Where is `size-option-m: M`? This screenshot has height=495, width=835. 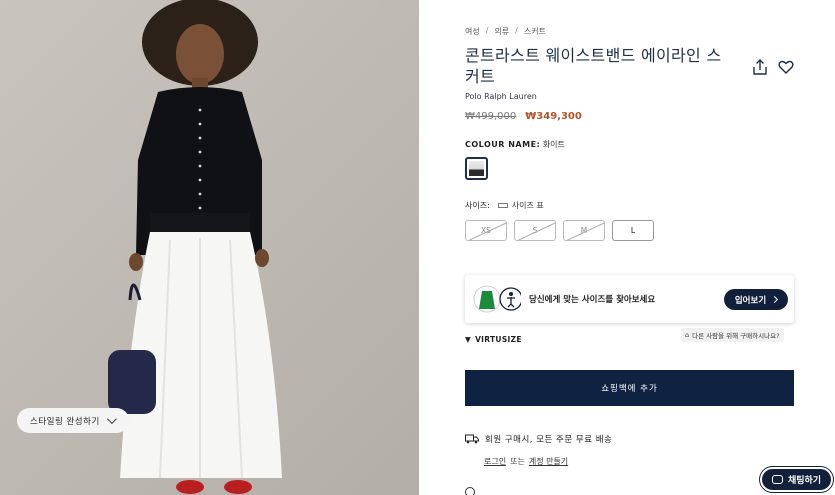
size-option-m: M is located at coordinates (584, 230).